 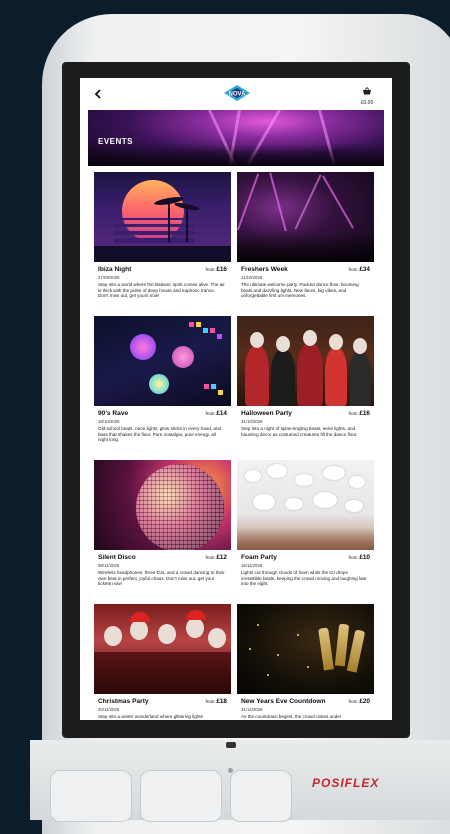 I want to click on top-bar: NOVA £0.00, so click(x=236, y=93).